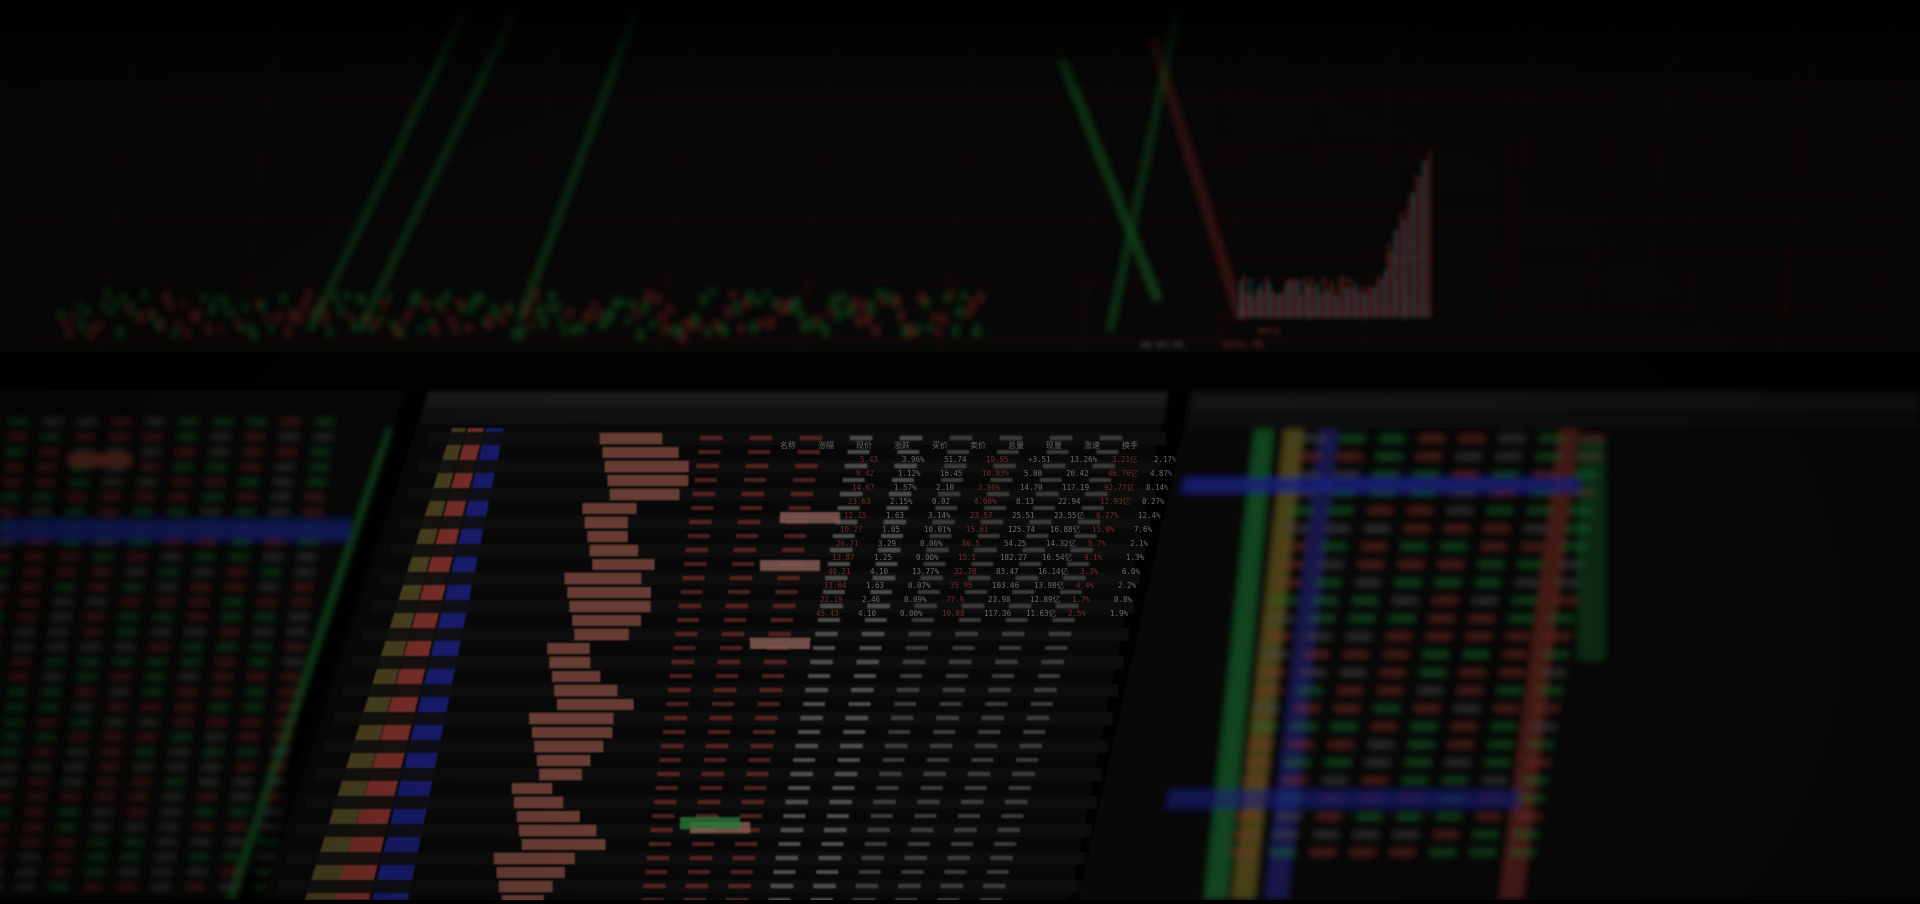 The height and width of the screenshot is (904, 1920). I want to click on table-cell: 10.27, so click(851, 529).